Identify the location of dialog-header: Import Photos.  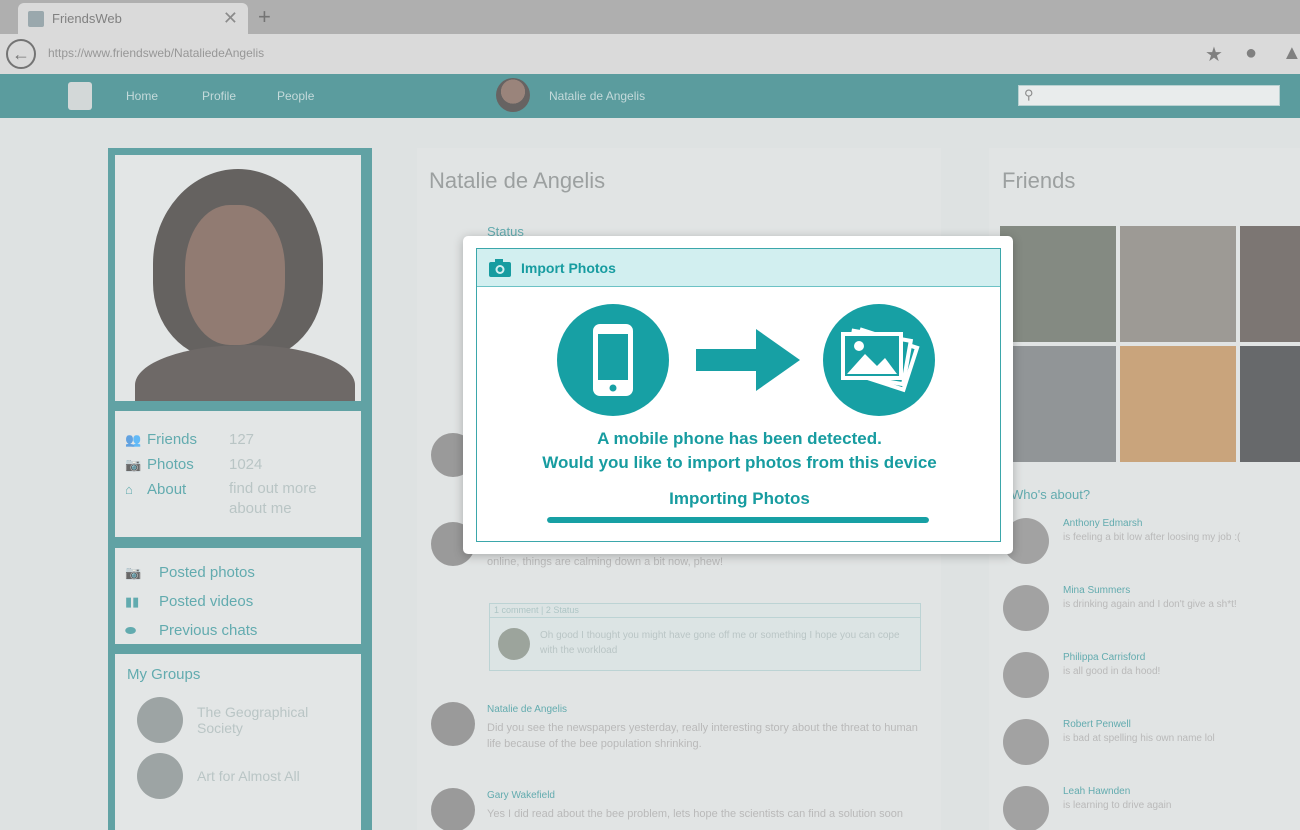
(738, 268).